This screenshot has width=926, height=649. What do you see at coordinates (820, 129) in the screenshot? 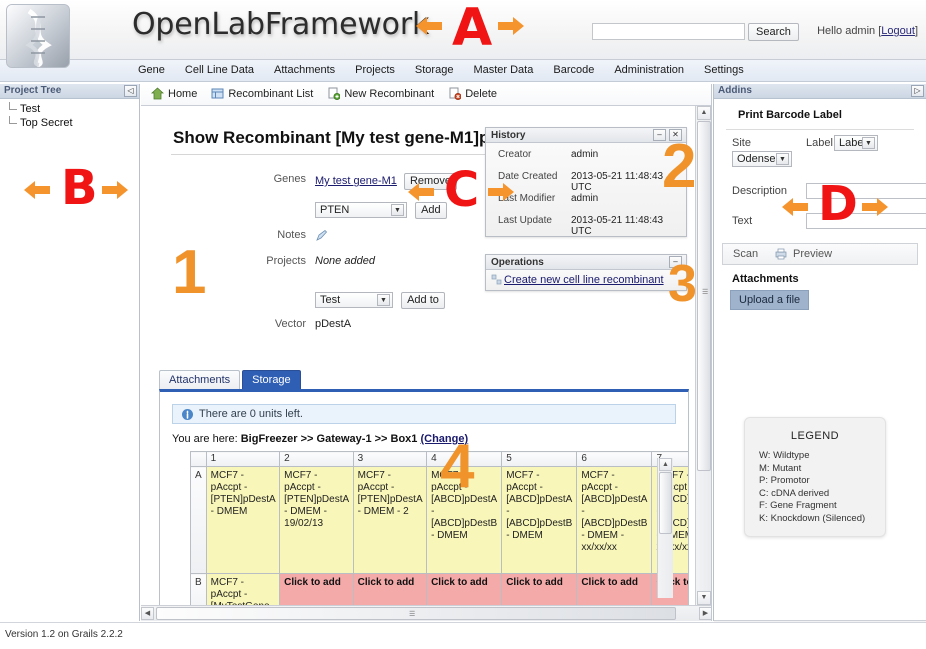
I see `barcode-divider` at bounding box center [820, 129].